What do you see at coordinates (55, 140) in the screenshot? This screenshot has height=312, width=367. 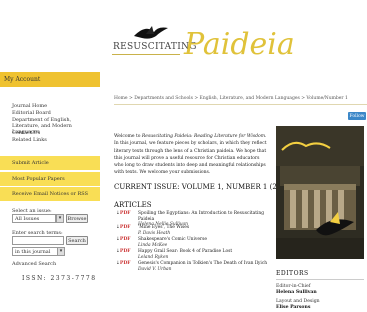 I see `sidebar-item-related-links: Related Links` at bounding box center [55, 140].